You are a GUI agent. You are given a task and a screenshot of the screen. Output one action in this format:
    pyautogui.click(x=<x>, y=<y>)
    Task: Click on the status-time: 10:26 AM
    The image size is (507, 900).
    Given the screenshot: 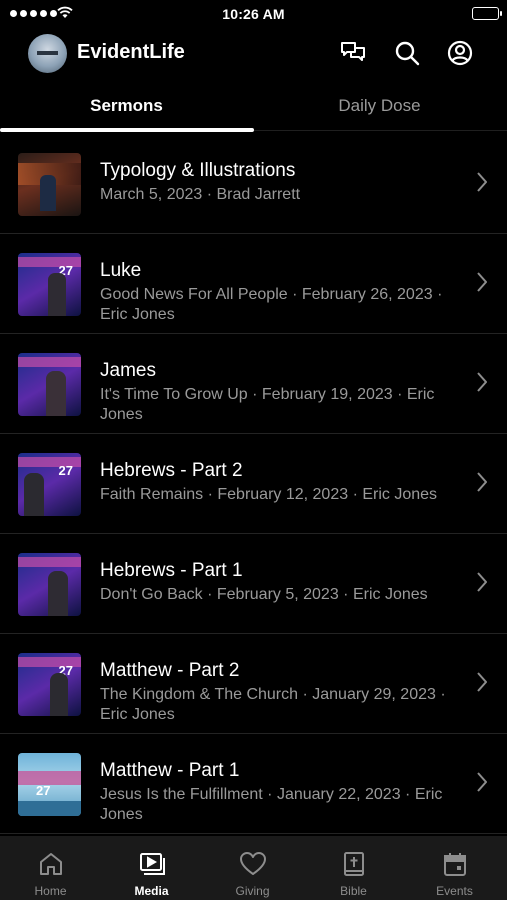 What is the action you would take?
    pyautogui.click(x=253, y=14)
    